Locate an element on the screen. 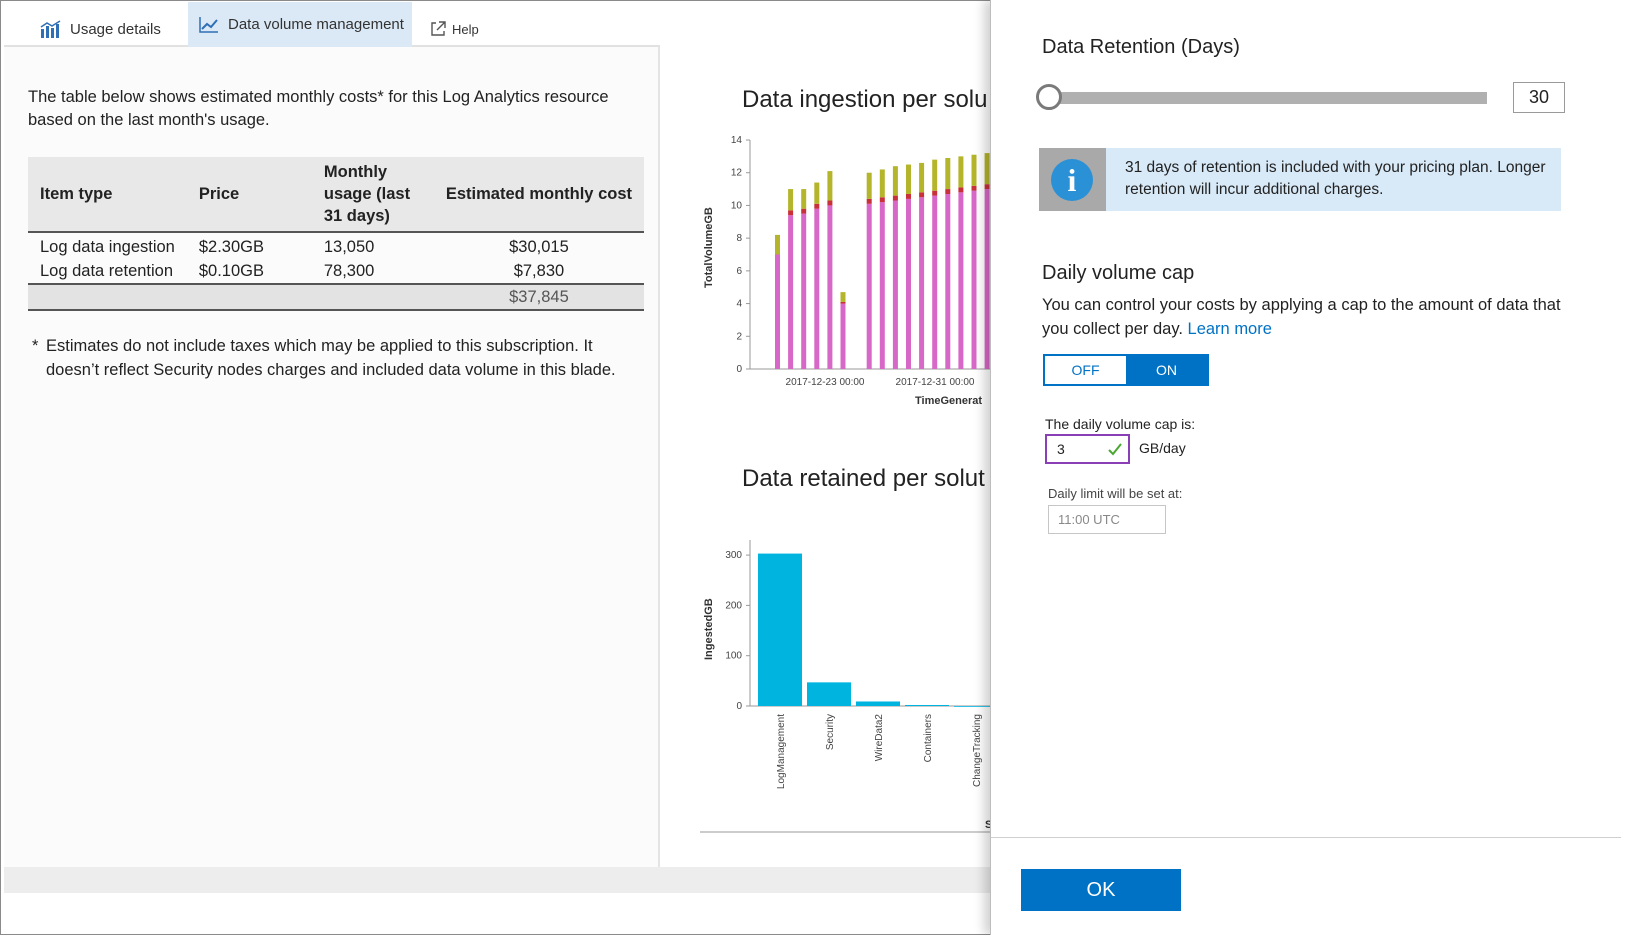  retention-title: Data Retention (Days) is located at coordinates (1141, 47).